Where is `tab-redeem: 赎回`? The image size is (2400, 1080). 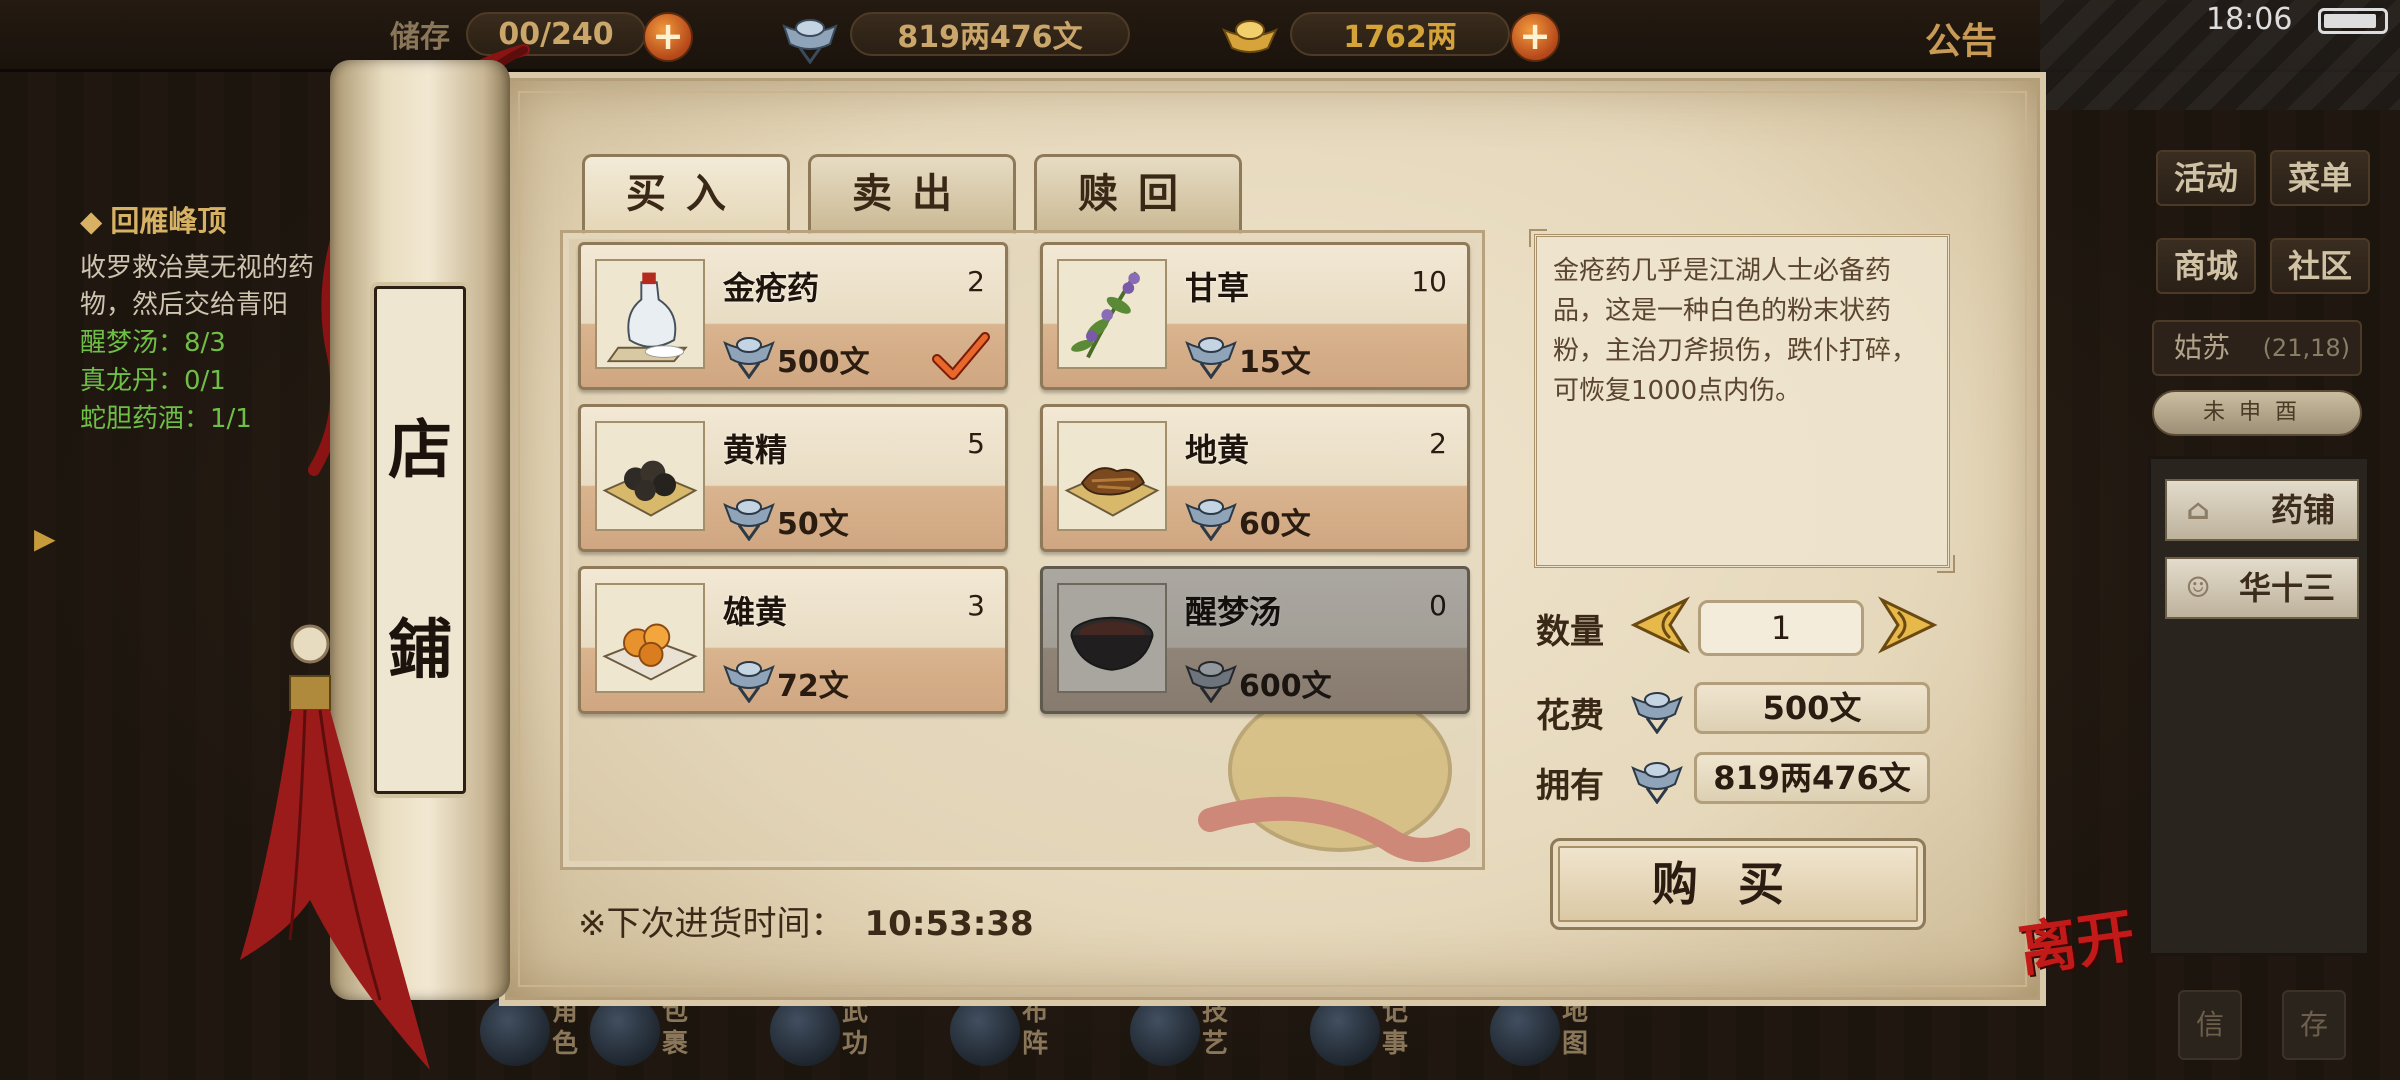 tab-redeem: 赎回 is located at coordinates (1138, 194).